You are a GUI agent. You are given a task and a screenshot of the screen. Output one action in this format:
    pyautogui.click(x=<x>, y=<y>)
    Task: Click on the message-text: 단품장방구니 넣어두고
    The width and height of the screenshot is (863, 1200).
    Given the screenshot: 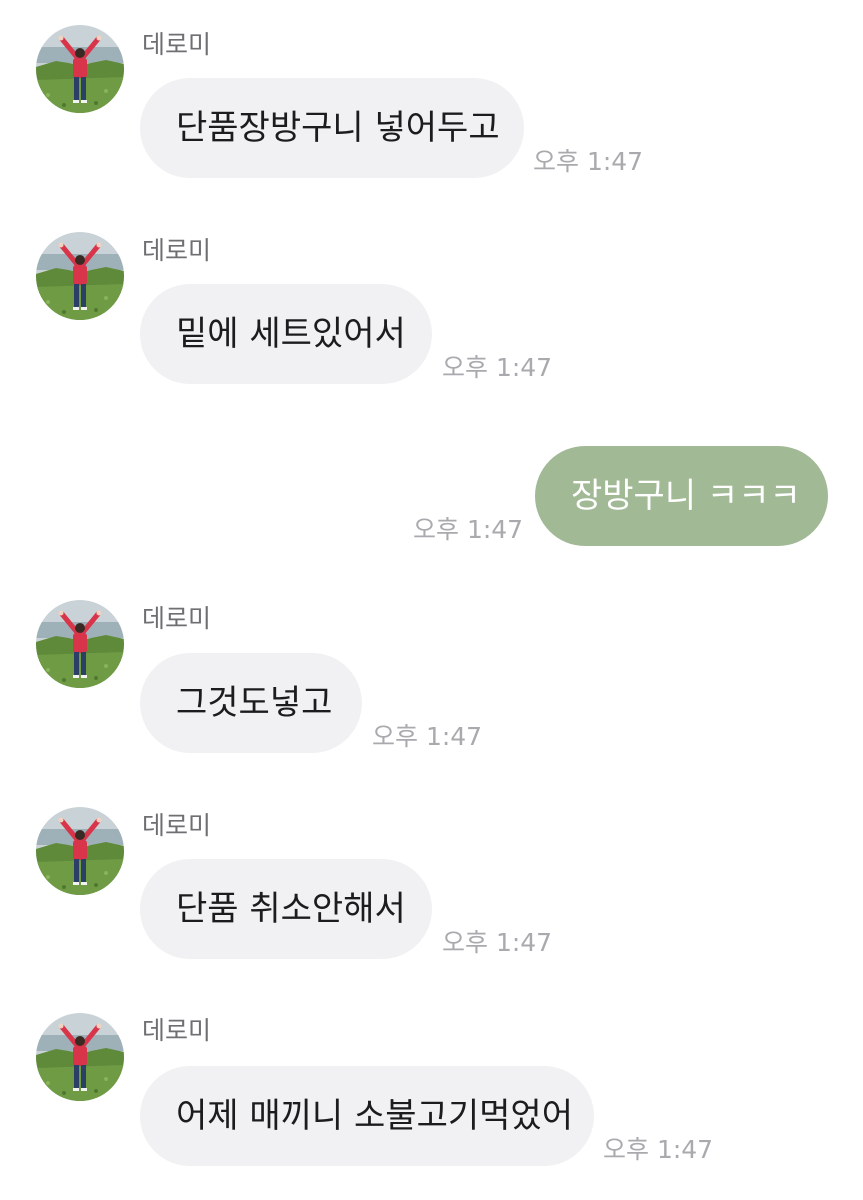 What is the action you would take?
    pyautogui.click(x=338, y=128)
    